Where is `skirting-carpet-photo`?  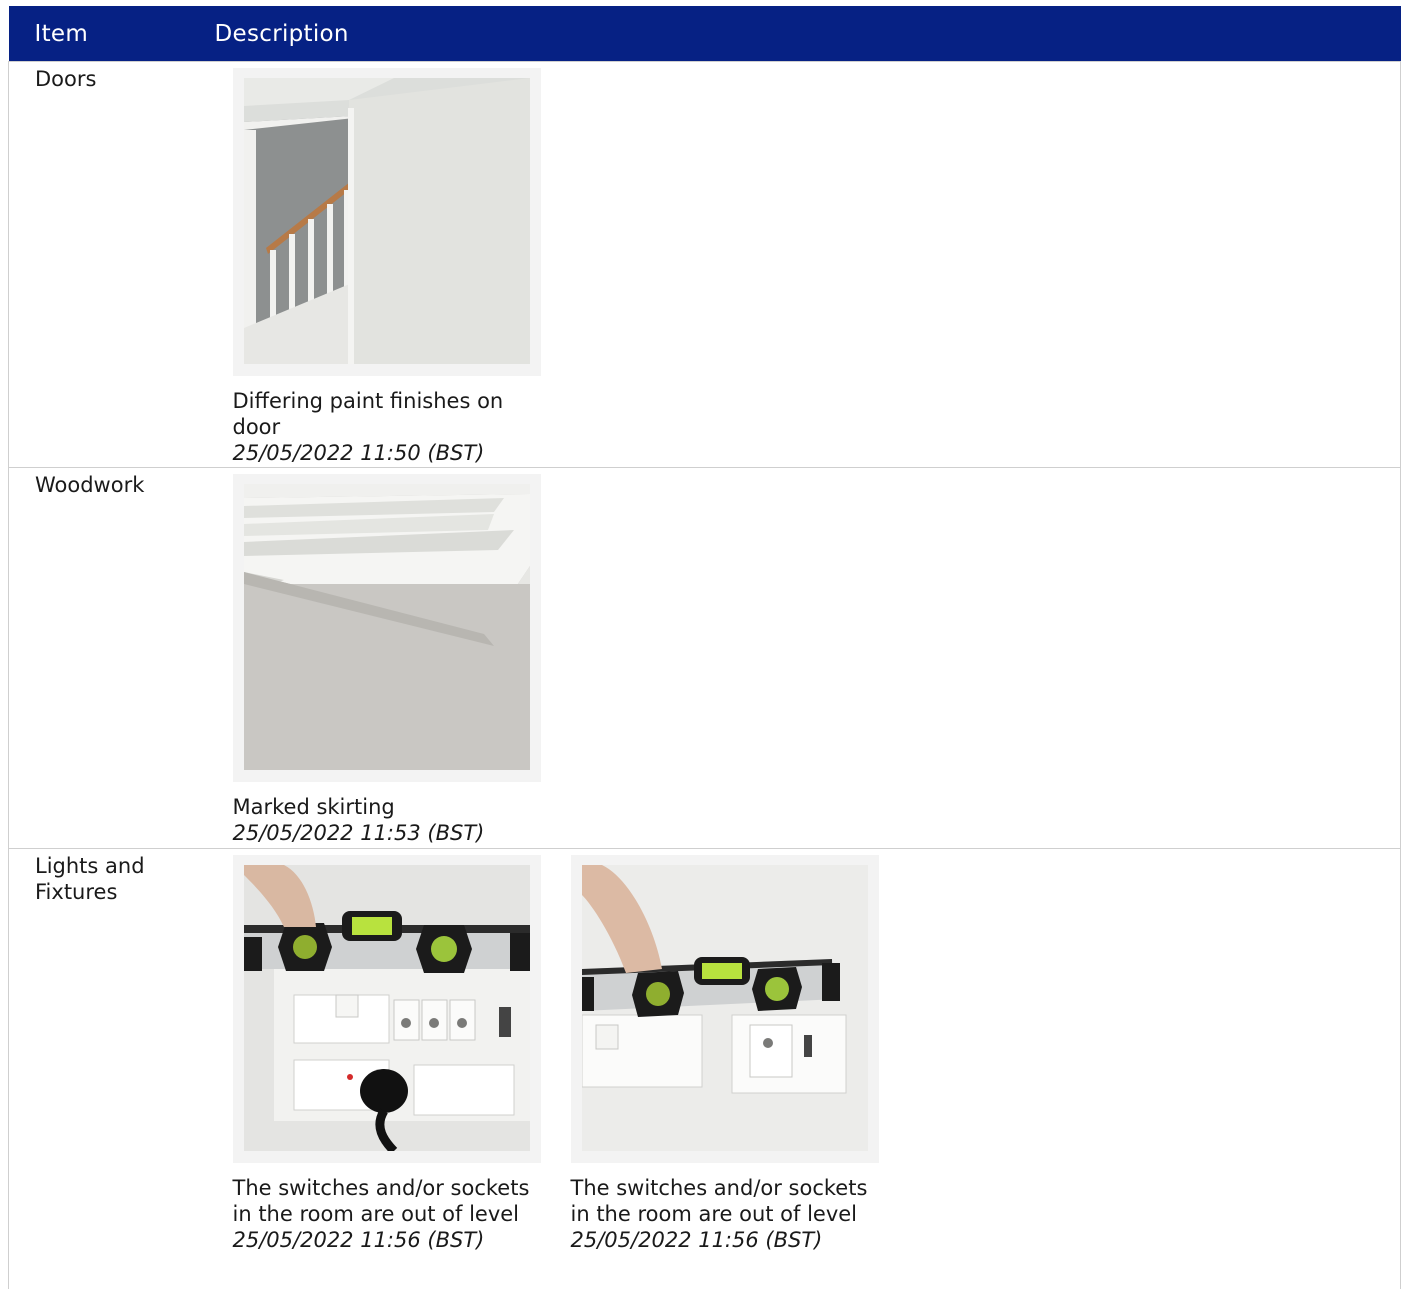
skirting-carpet-photo is located at coordinates (387, 627).